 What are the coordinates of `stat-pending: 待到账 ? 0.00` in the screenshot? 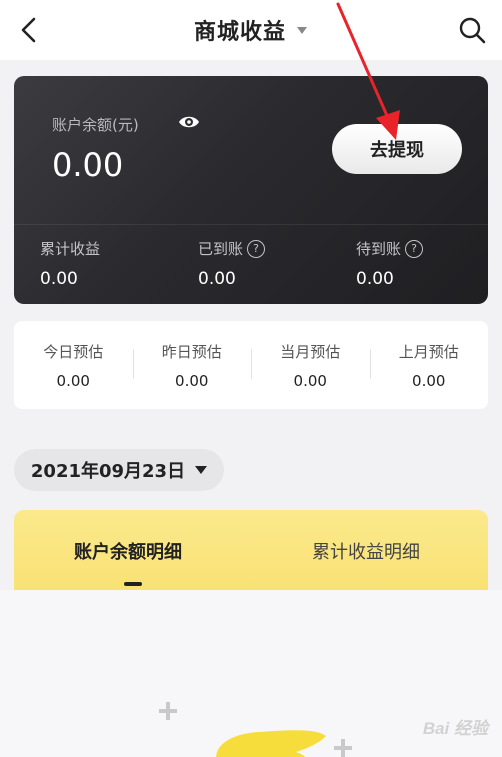 It's located at (390, 263).